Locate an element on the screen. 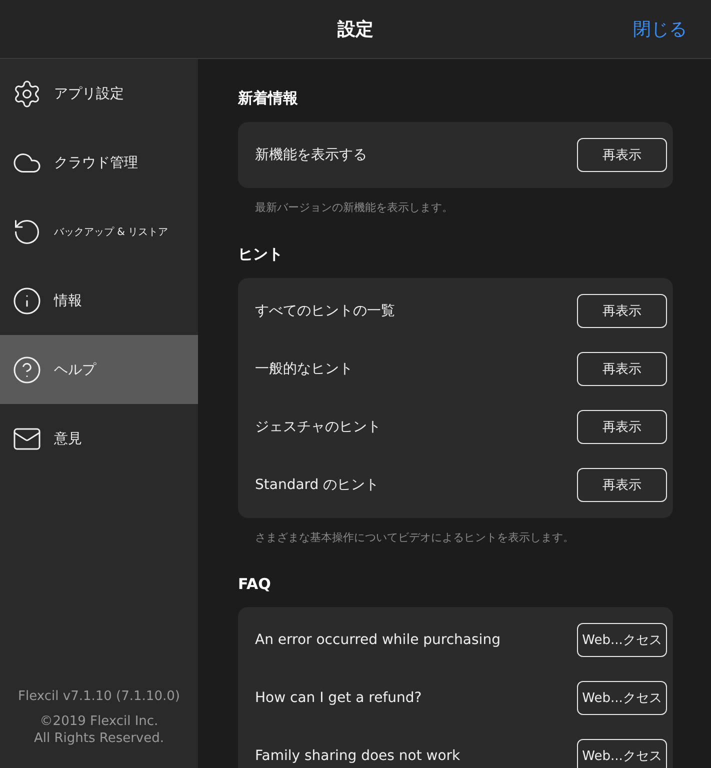  sidebar-label: ヘルプ is located at coordinates (75, 369).